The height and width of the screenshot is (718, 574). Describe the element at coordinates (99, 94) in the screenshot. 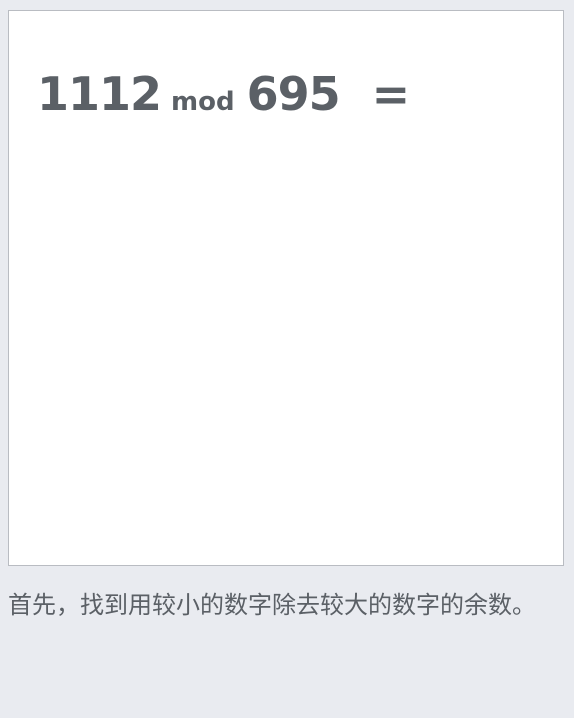

I see `dividend-number: 1112` at that location.